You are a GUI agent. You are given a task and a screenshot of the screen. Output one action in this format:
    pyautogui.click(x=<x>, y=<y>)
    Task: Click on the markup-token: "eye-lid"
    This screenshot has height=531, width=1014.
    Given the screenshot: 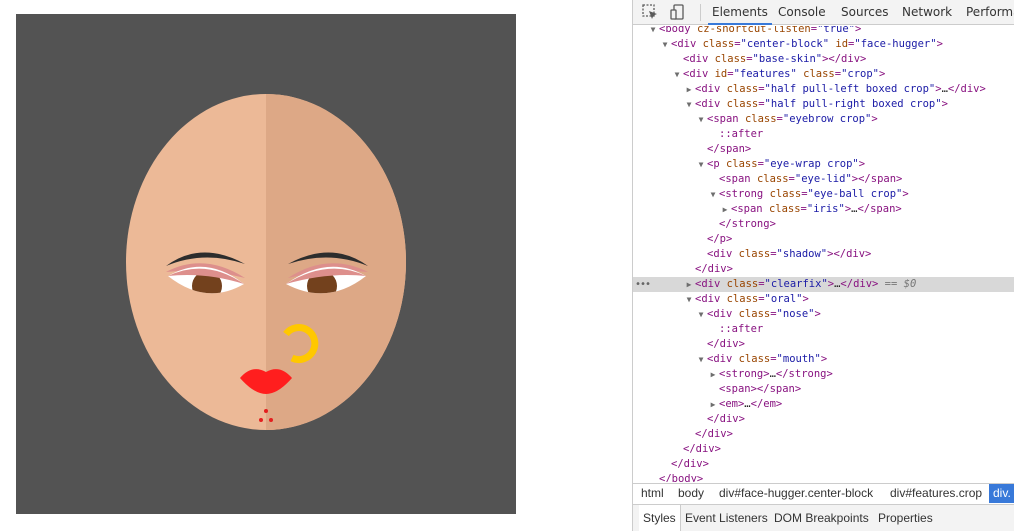 What is the action you would take?
    pyautogui.click(x=823, y=179)
    